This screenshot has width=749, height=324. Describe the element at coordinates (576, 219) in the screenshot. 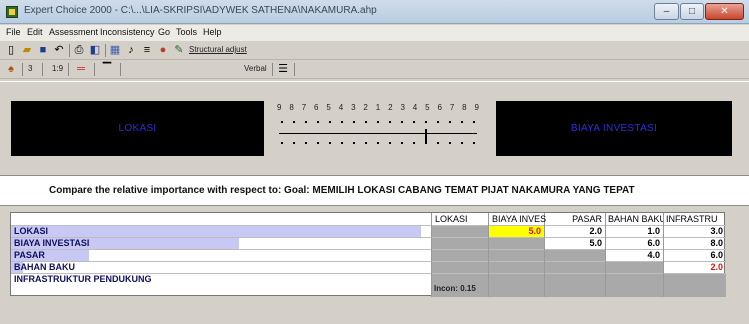

I see `column-header-pasar: PASAR` at that location.